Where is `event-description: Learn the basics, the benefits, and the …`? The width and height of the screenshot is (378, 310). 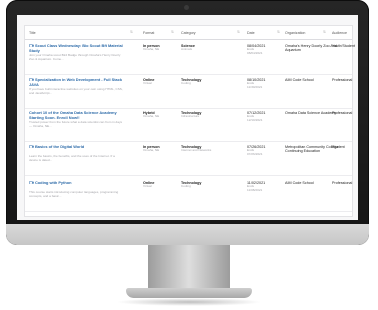 event-description: Learn the basics, the benefits, and the … is located at coordinates (72, 158).